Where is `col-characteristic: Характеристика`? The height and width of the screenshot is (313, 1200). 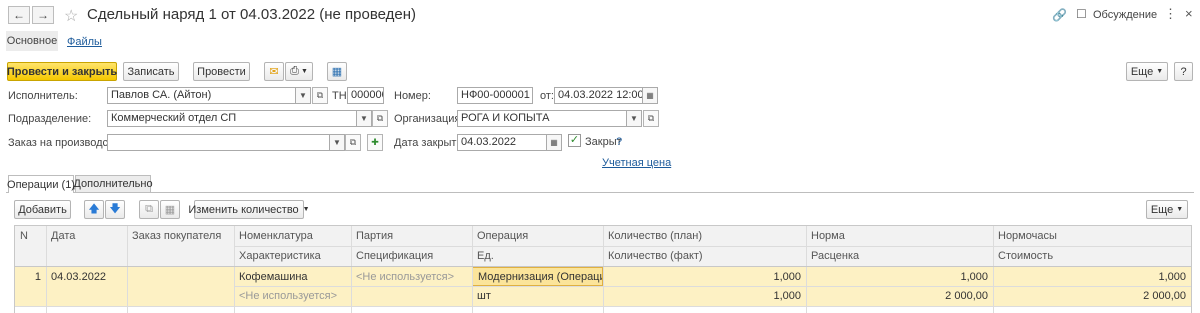 col-characteristic: Характеристика is located at coordinates (292, 256).